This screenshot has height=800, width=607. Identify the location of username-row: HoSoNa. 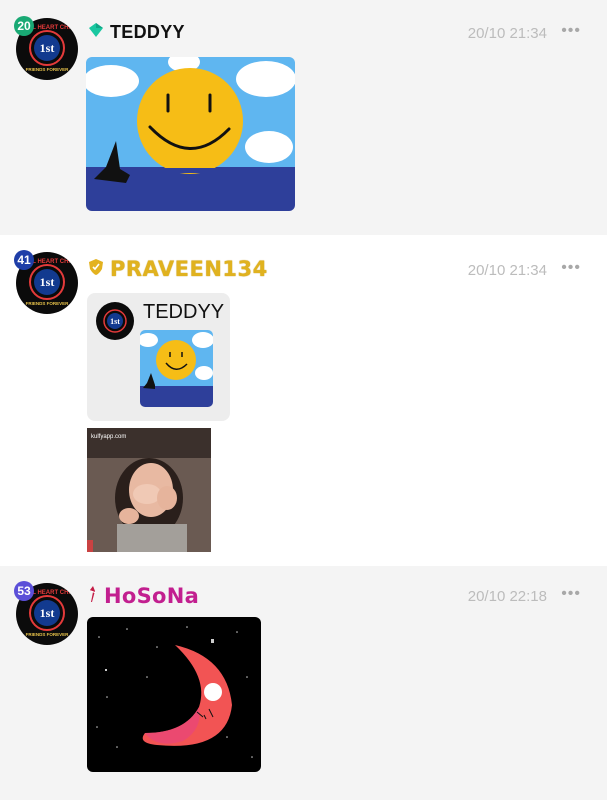
(143, 596).